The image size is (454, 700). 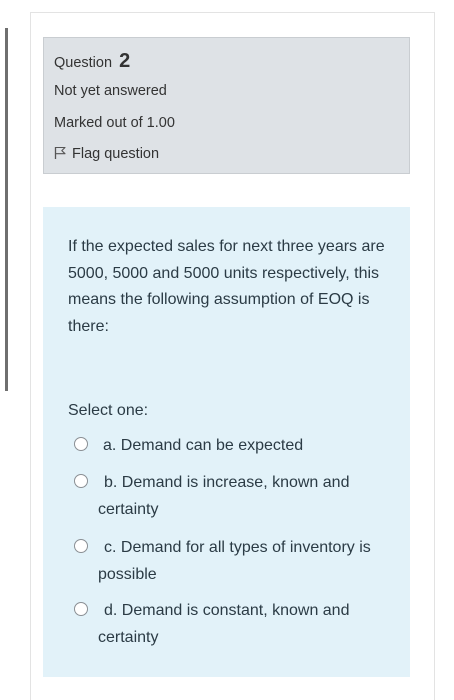 What do you see at coordinates (116, 154) in the screenshot?
I see `flag-question-label: Flag question` at bounding box center [116, 154].